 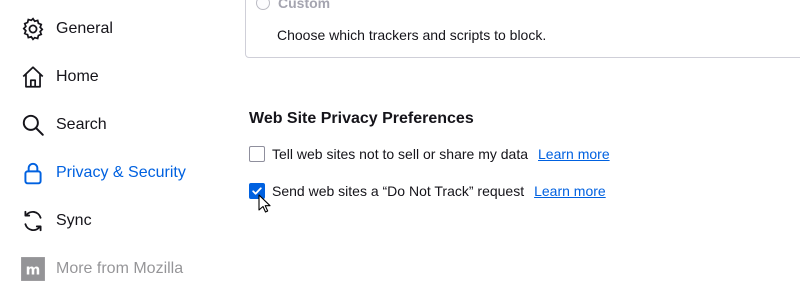 I want to click on do-not-sell-learn-more-link: Learn more, so click(x=574, y=154).